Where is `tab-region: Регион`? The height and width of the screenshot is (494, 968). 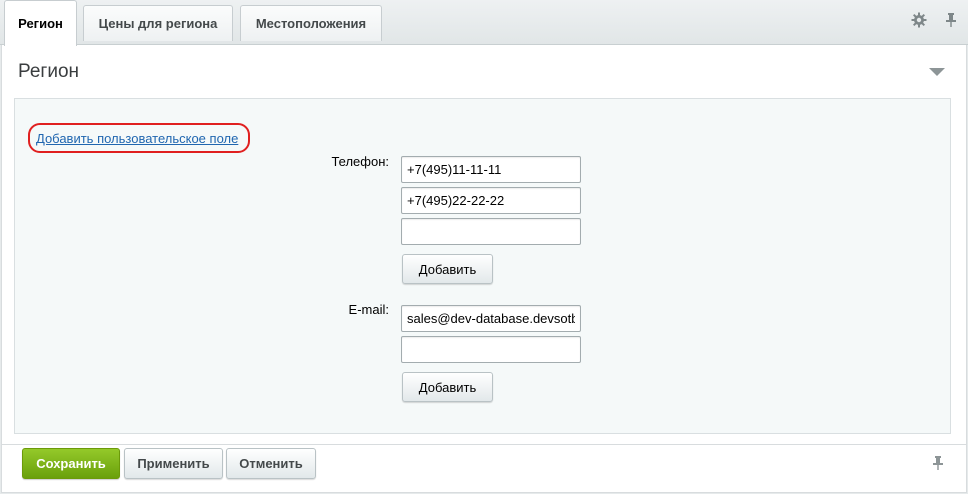 tab-region: Регион is located at coordinates (40, 23).